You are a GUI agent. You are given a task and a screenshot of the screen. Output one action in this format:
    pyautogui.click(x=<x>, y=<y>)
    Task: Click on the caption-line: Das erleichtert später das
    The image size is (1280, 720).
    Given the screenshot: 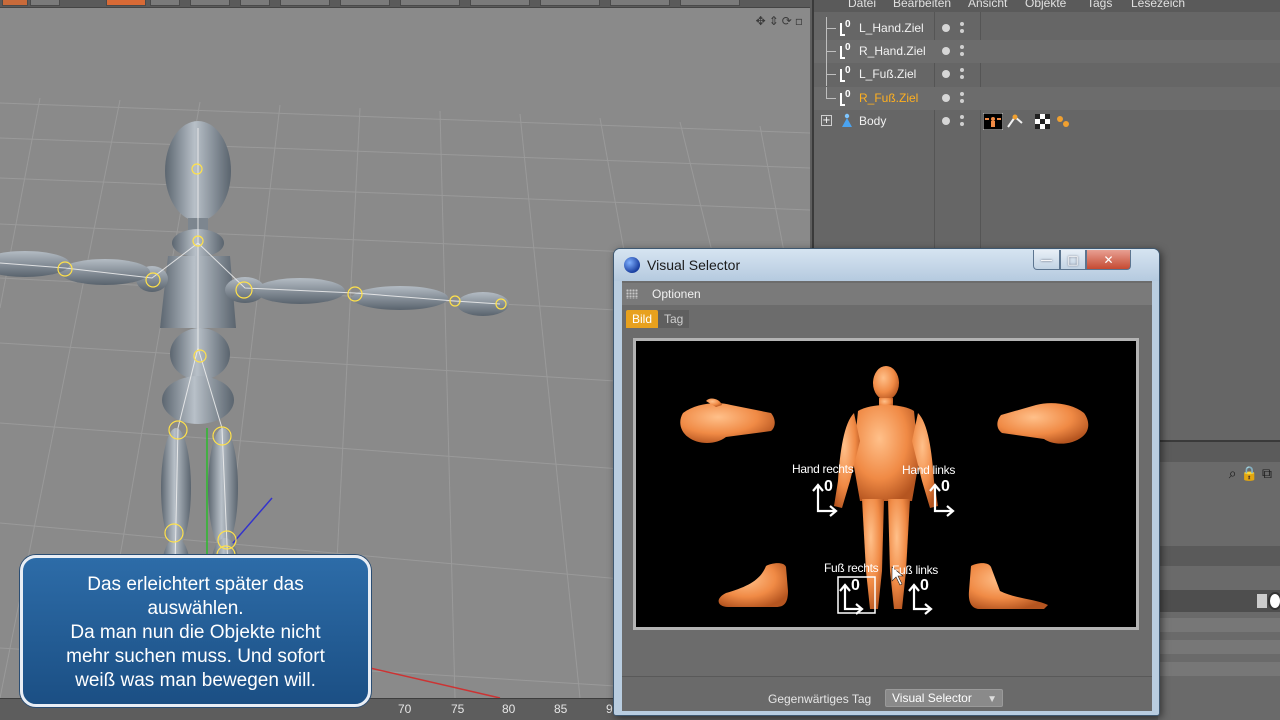 What is the action you would take?
    pyautogui.click(x=195, y=584)
    